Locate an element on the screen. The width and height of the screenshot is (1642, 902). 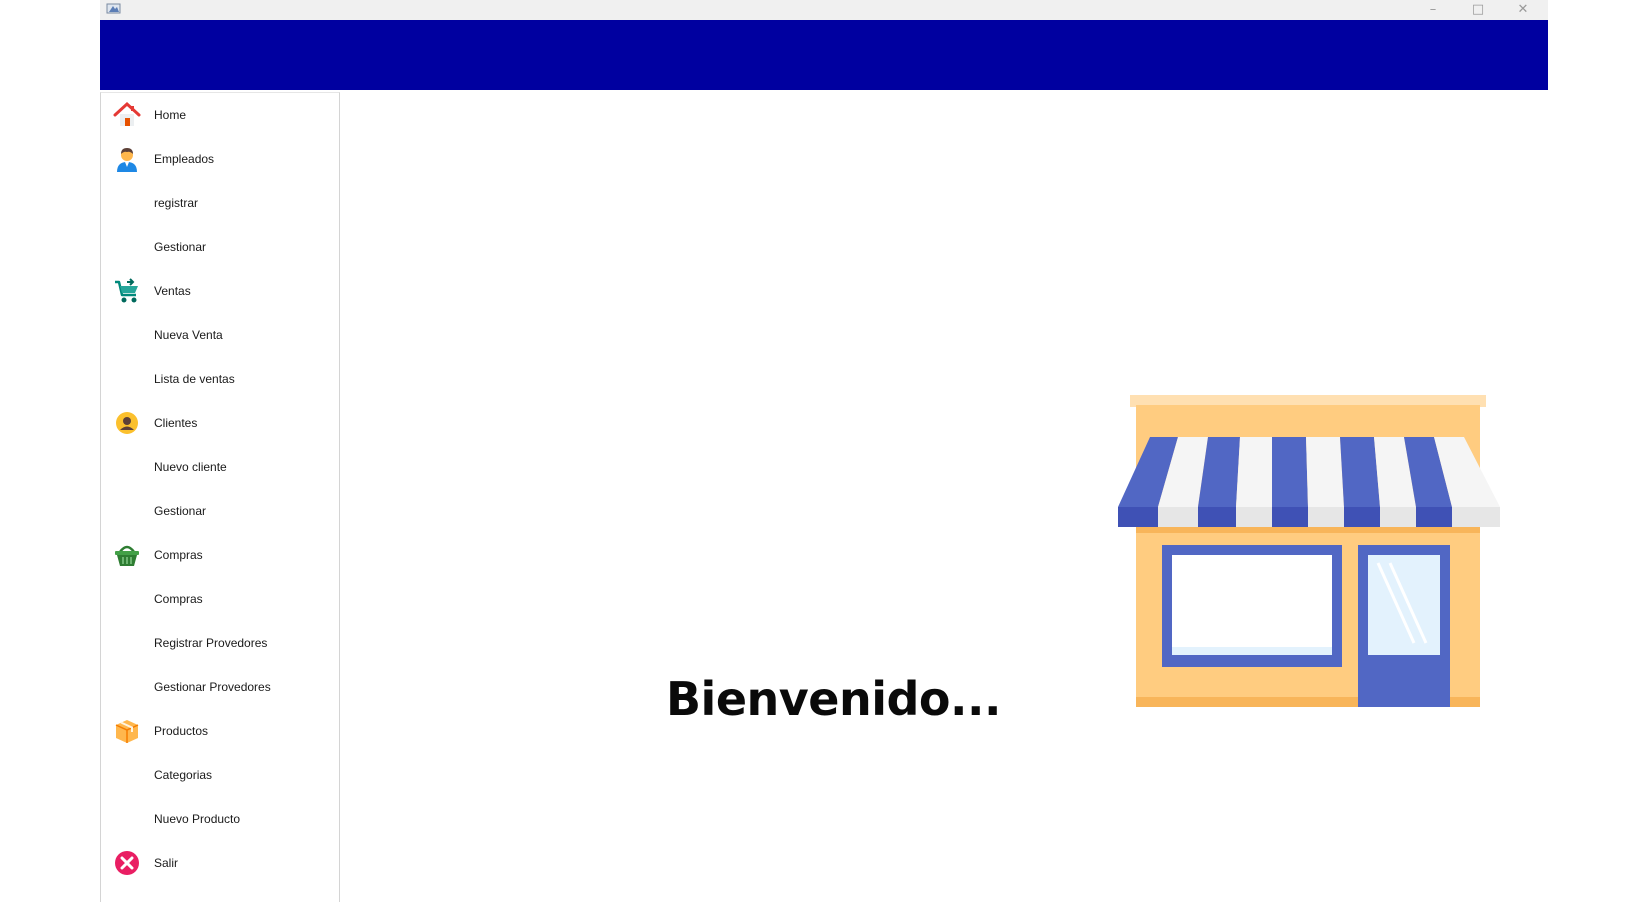
cart-icon is located at coordinates (126, 290).